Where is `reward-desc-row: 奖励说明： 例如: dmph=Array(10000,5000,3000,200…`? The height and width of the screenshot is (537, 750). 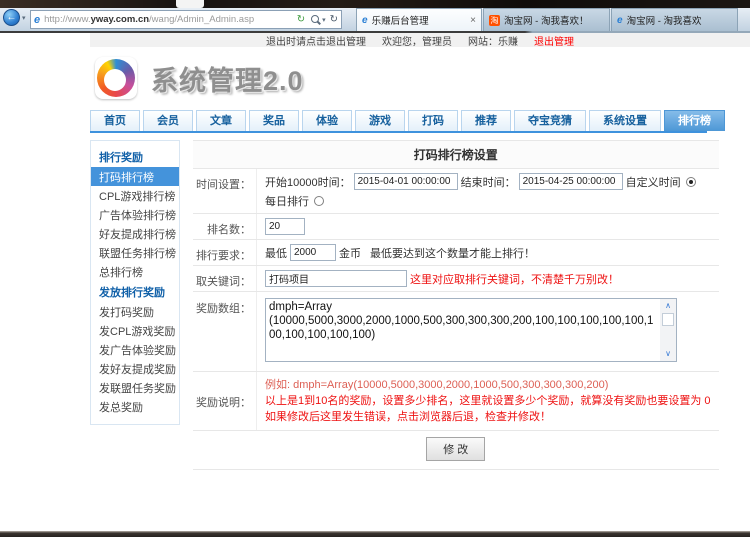 reward-desc-row: 奖励说明： 例如: dmph=Array(10000,5000,3000,200… is located at coordinates (456, 401).